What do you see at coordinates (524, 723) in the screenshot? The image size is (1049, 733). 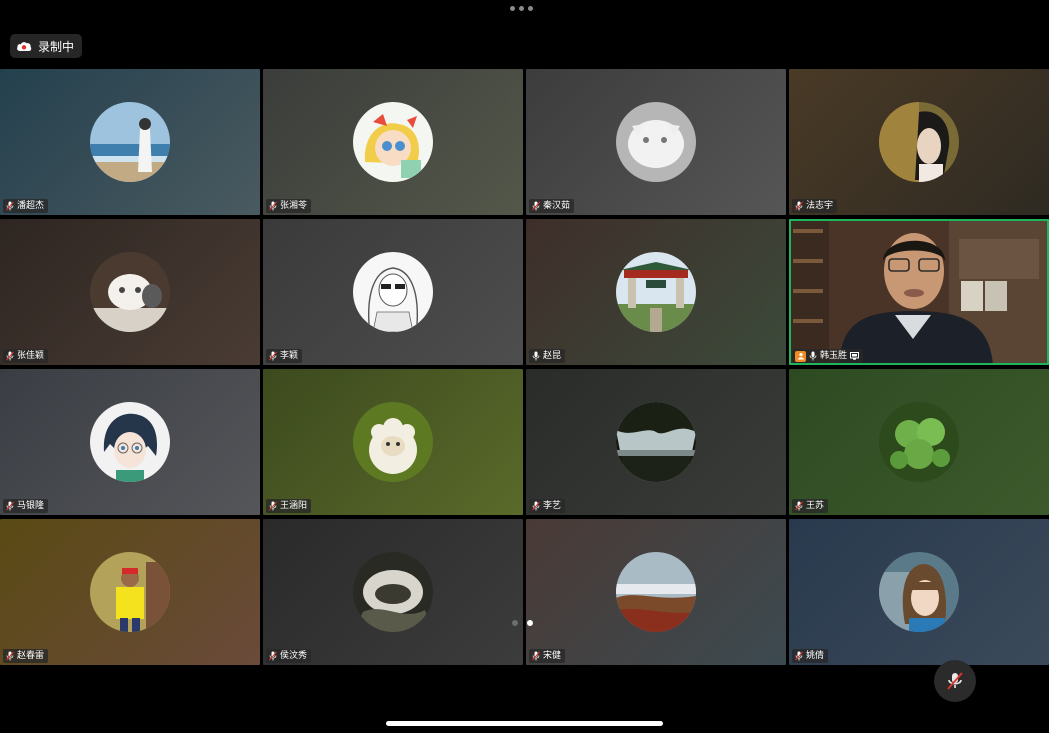 I see `home-indicator` at bounding box center [524, 723].